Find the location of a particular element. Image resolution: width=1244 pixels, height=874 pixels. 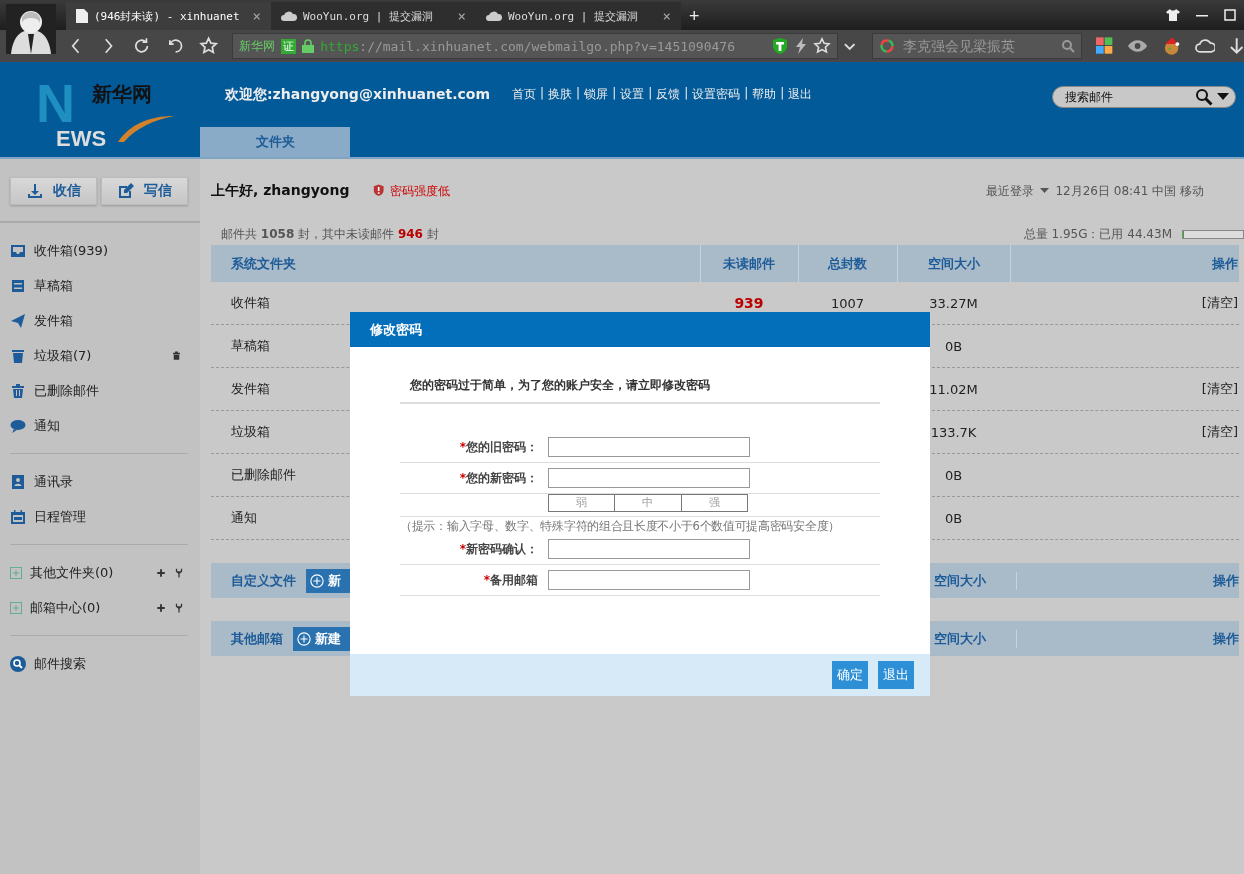

shield-icon is located at coordinates (780, 46).